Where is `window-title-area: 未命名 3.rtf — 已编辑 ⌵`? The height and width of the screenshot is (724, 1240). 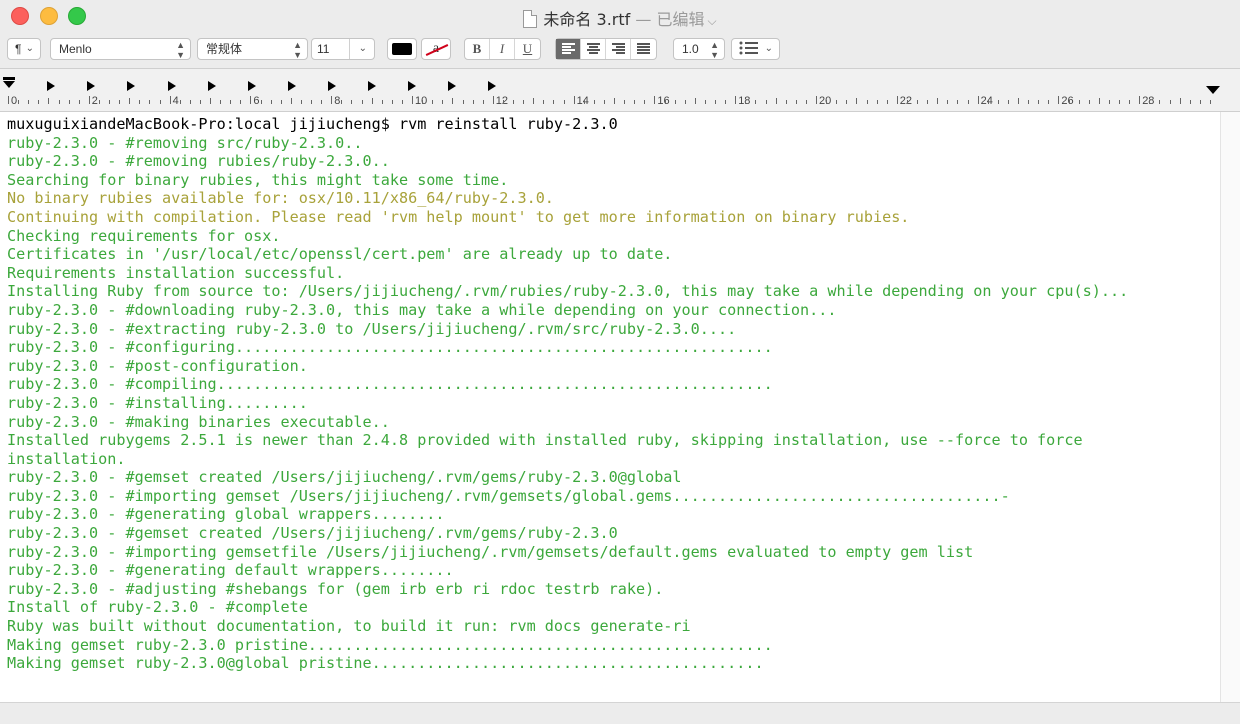 window-title-area: 未命名 3.rtf — 已编辑 ⌵ is located at coordinates (620, 18).